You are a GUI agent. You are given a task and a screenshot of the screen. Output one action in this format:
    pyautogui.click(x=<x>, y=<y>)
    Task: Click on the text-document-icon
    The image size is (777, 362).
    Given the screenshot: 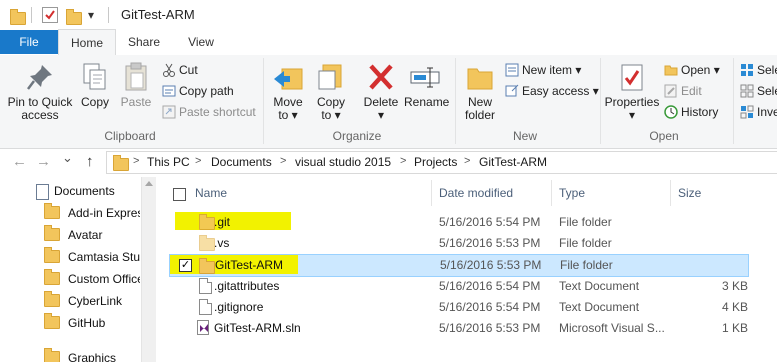 What is the action you would take?
    pyautogui.click(x=205, y=286)
    